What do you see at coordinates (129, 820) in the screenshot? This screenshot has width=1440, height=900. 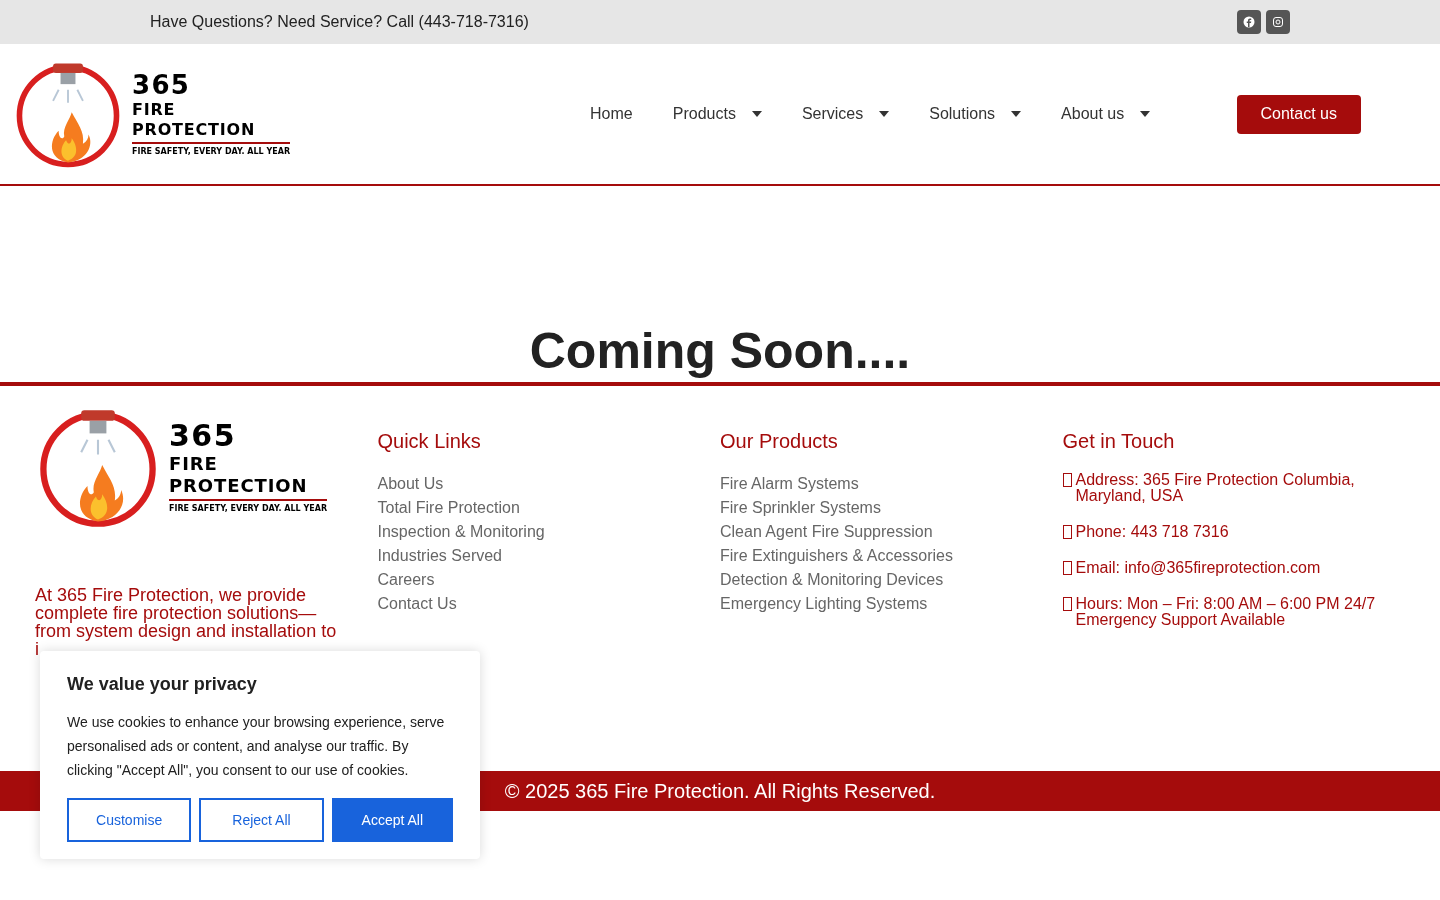 I see `cookie-button: Customise` at bounding box center [129, 820].